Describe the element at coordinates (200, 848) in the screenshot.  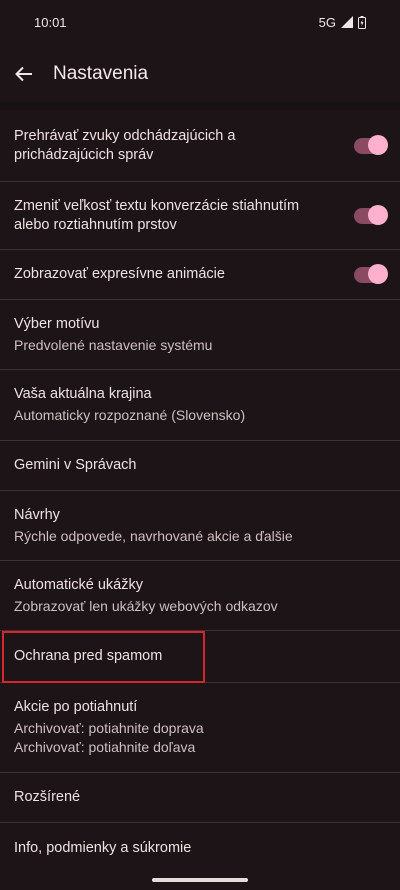
I see `setting-about: Info, podmienky a súkromie` at that location.